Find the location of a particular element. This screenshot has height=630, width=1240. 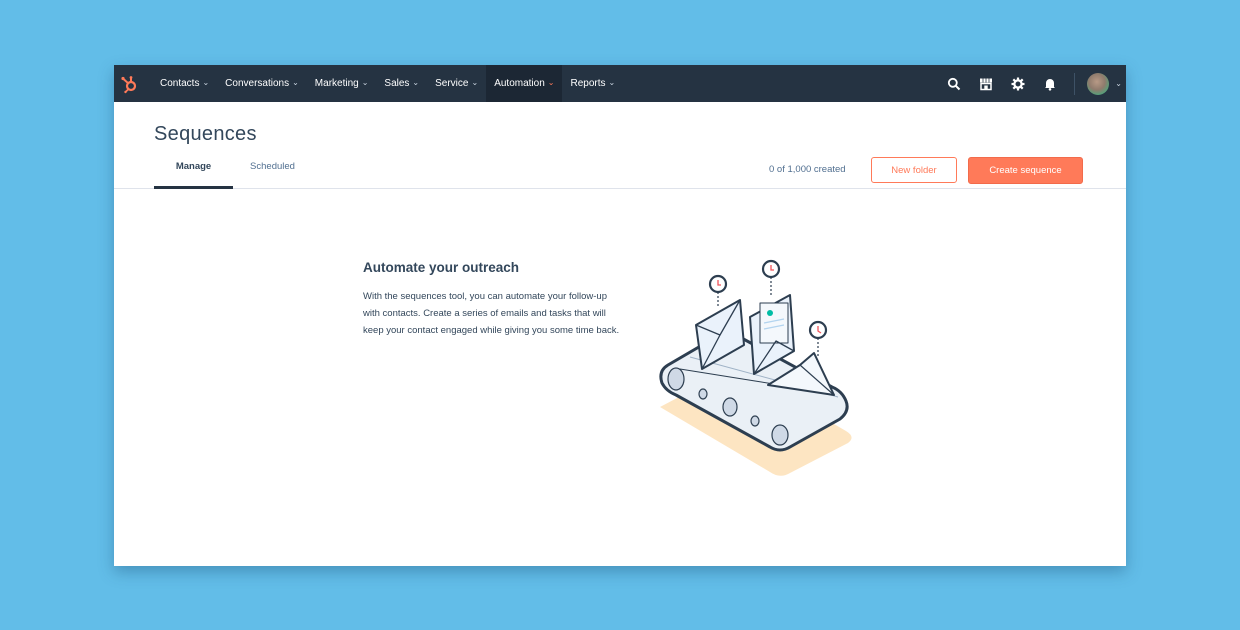

nav-item-service: Service ⌄ is located at coordinates (456, 83).